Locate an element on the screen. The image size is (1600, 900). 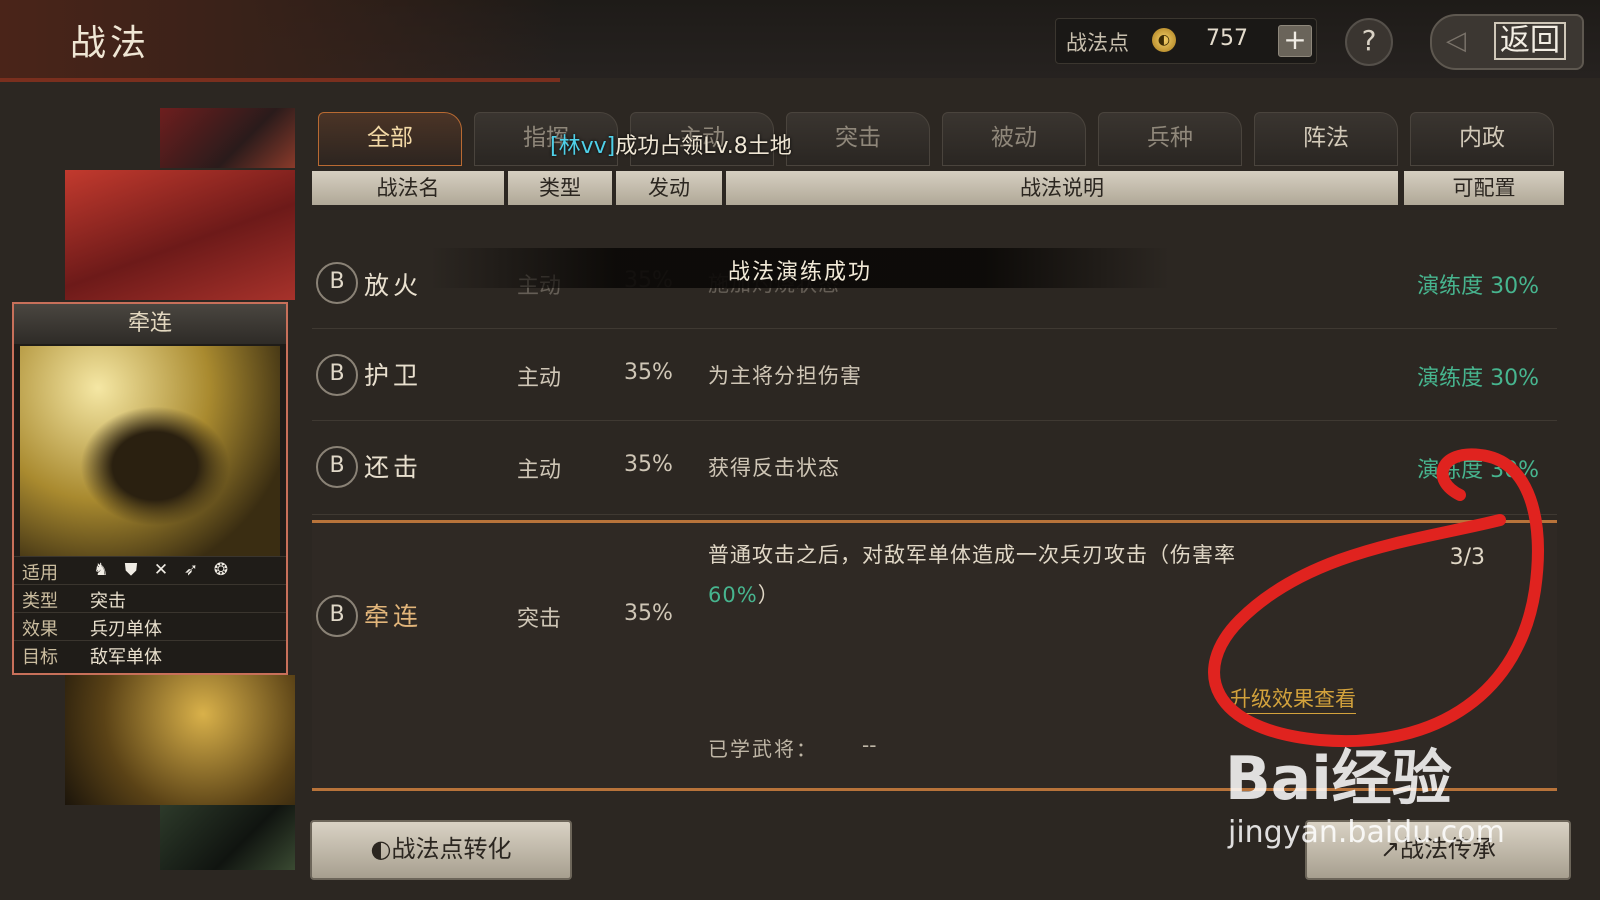
skill-name: 还击 is located at coordinates (393, 467).